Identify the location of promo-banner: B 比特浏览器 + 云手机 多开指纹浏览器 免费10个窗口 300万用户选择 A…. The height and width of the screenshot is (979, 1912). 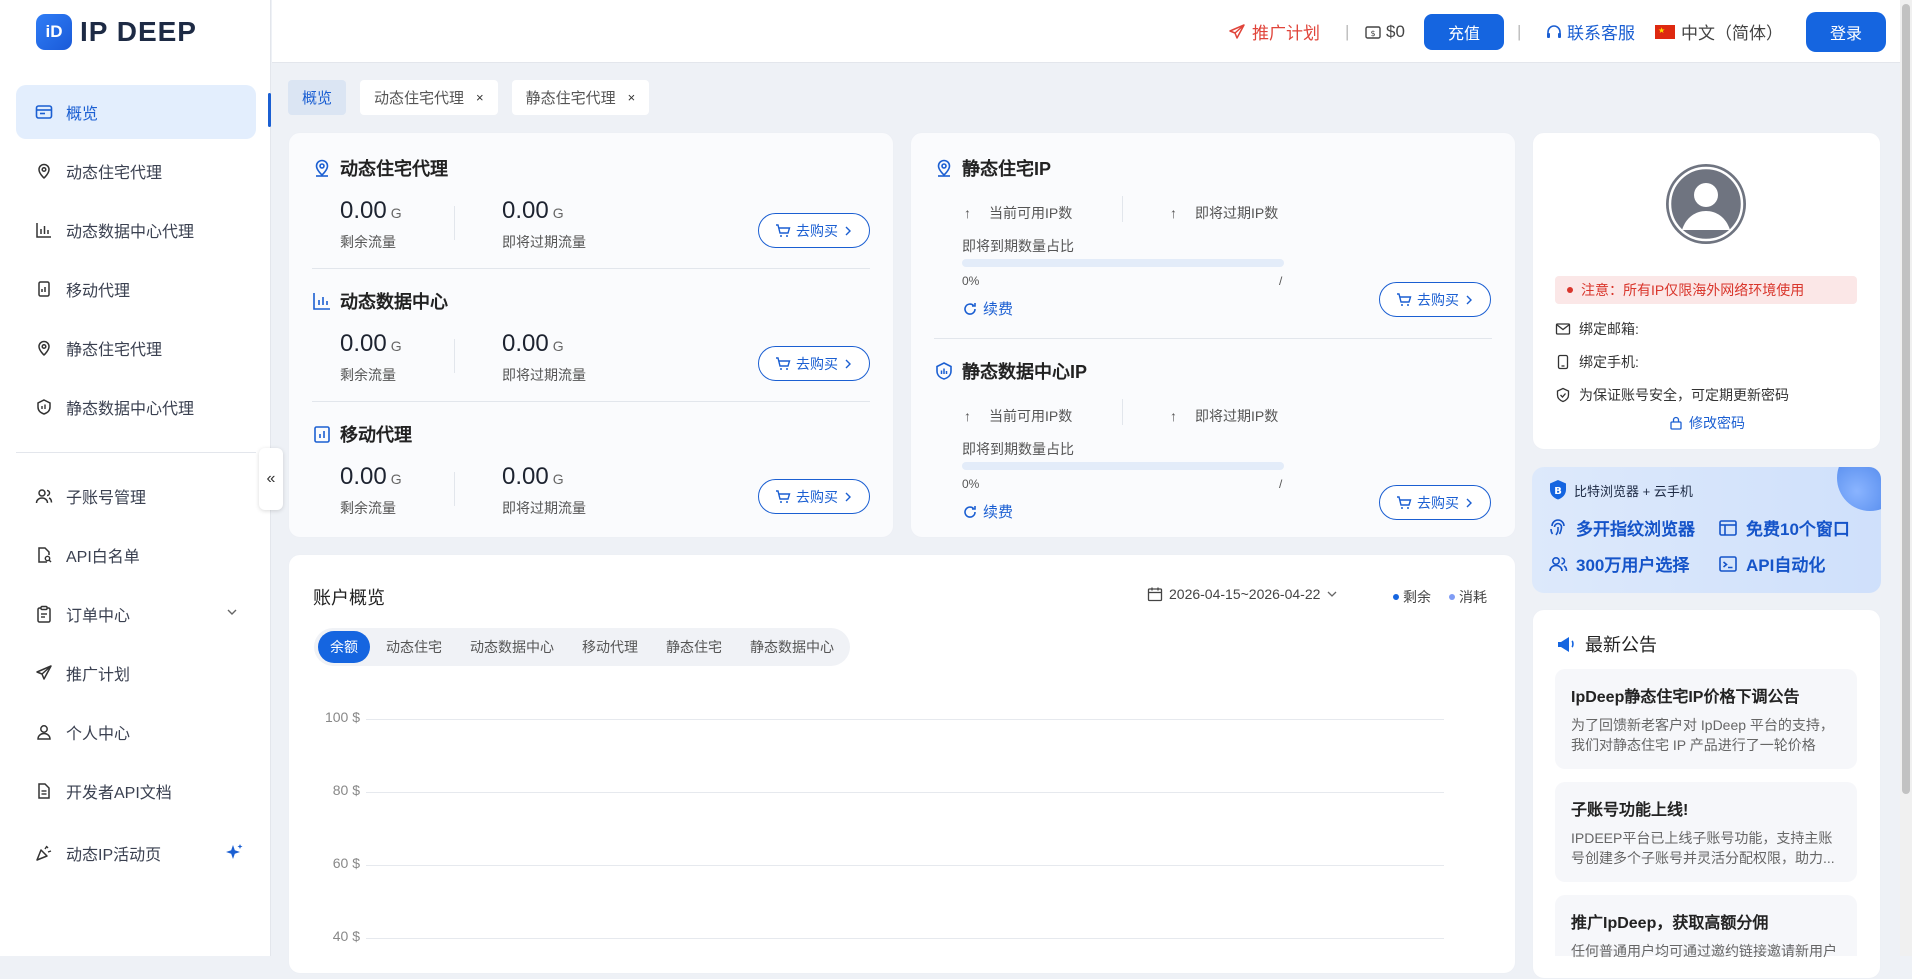
(1706, 530).